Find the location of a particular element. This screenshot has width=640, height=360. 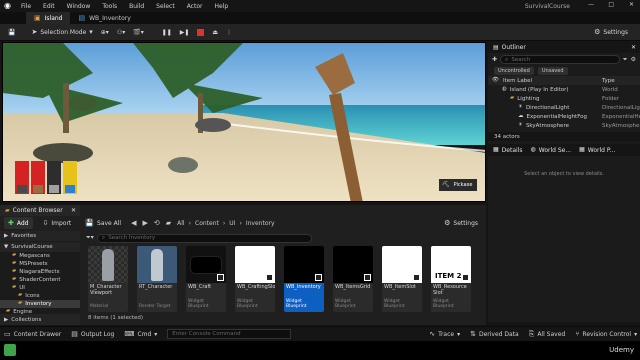

tab-details: ▦ Details is located at coordinates (508, 151).